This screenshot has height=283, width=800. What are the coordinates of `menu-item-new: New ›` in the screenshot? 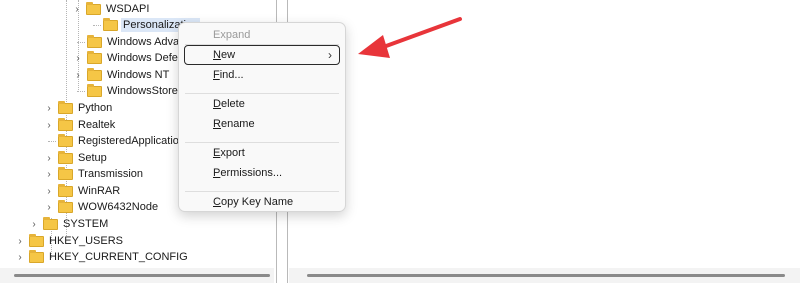 It's located at (262, 55).